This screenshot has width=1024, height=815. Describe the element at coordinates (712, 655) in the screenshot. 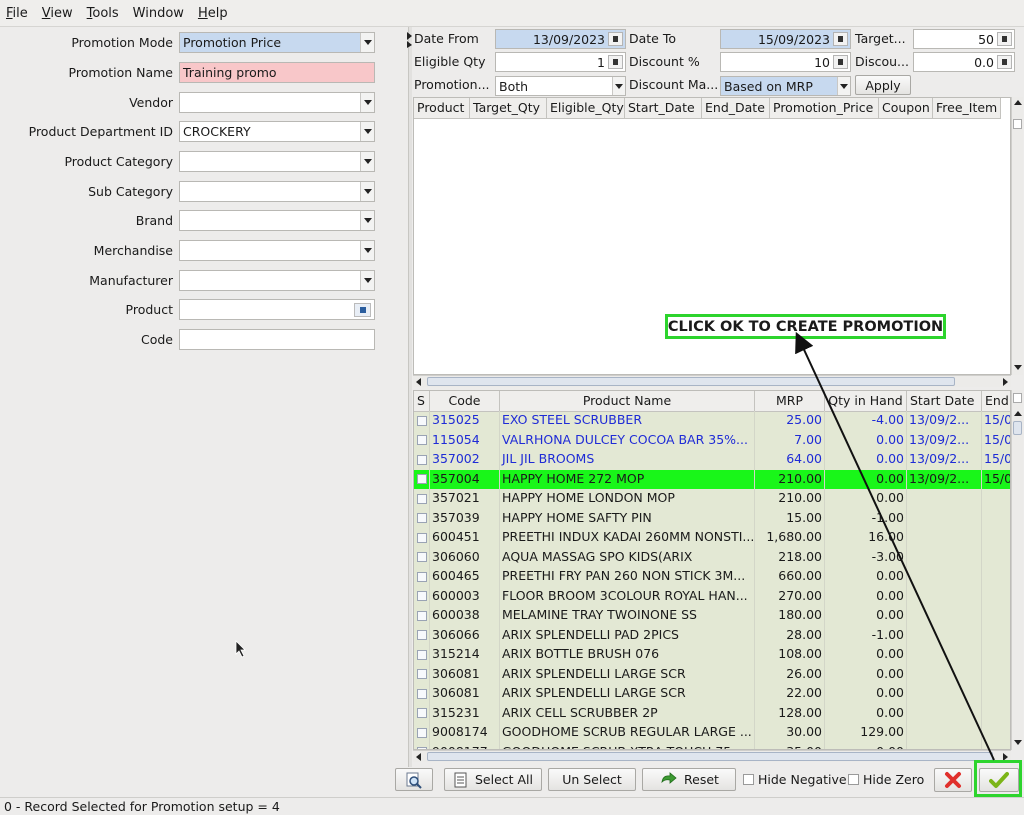

I see `table-row: 315214 ARIX BOTTLE BRUSH 076 108.00 0.00` at that location.